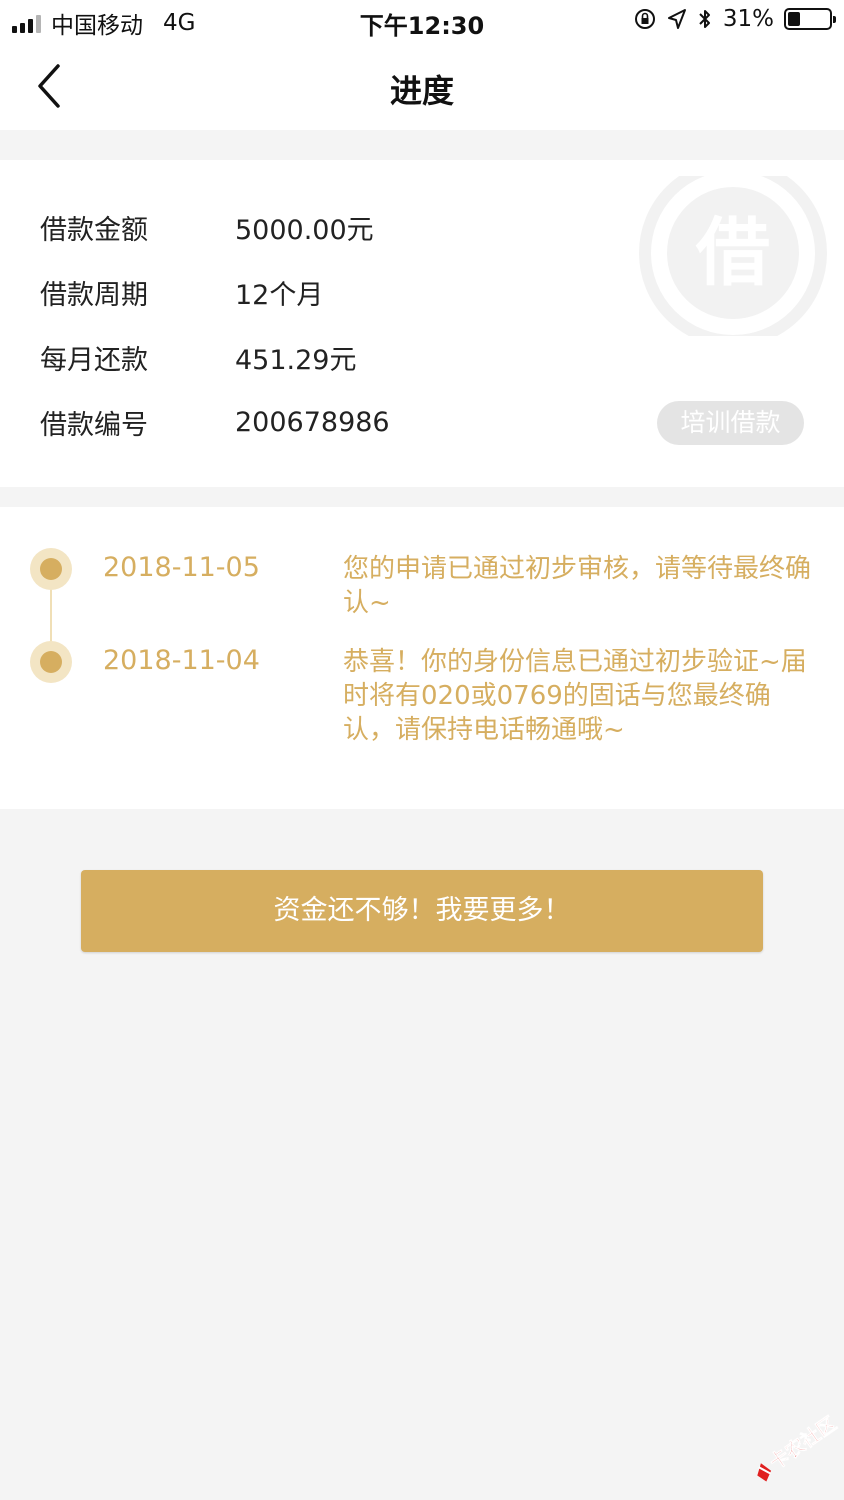 The image size is (844, 1500). Describe the element at coordinates (198, 357) in the screenshot. I see `info-row-monthly: 每月还款 451.29元` at that location.